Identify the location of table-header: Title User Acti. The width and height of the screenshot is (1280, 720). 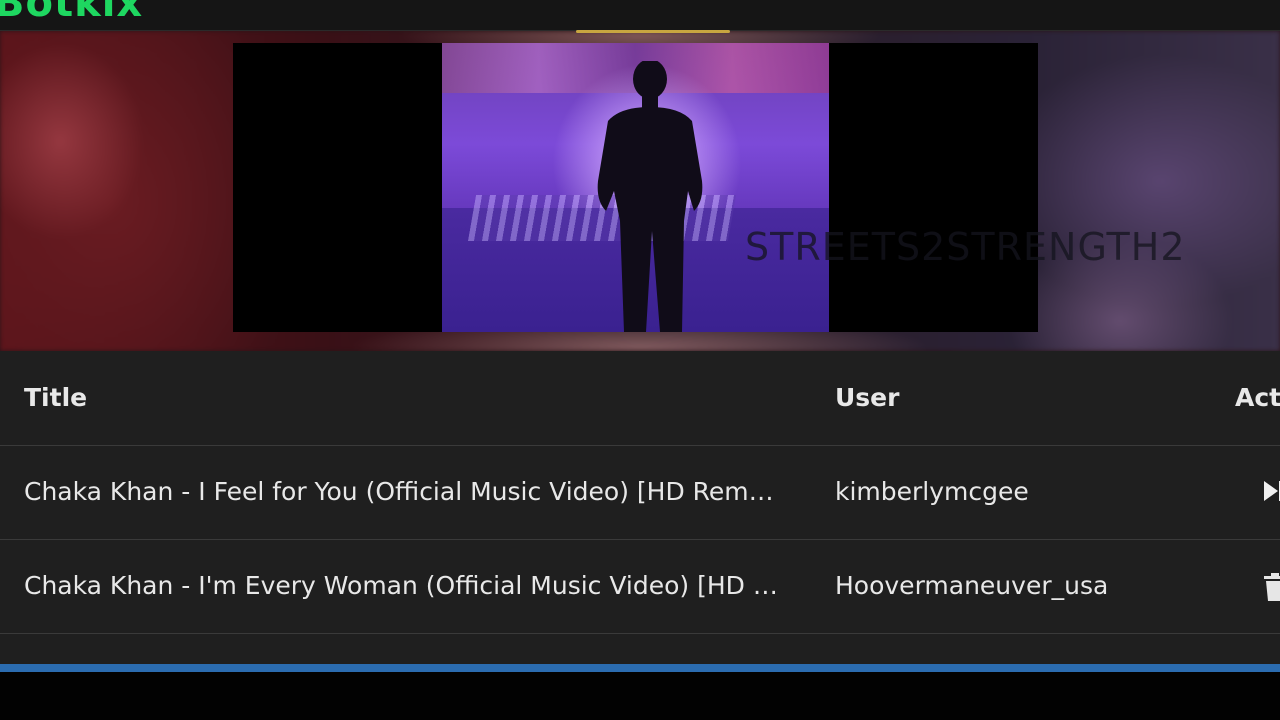
(640, 398).